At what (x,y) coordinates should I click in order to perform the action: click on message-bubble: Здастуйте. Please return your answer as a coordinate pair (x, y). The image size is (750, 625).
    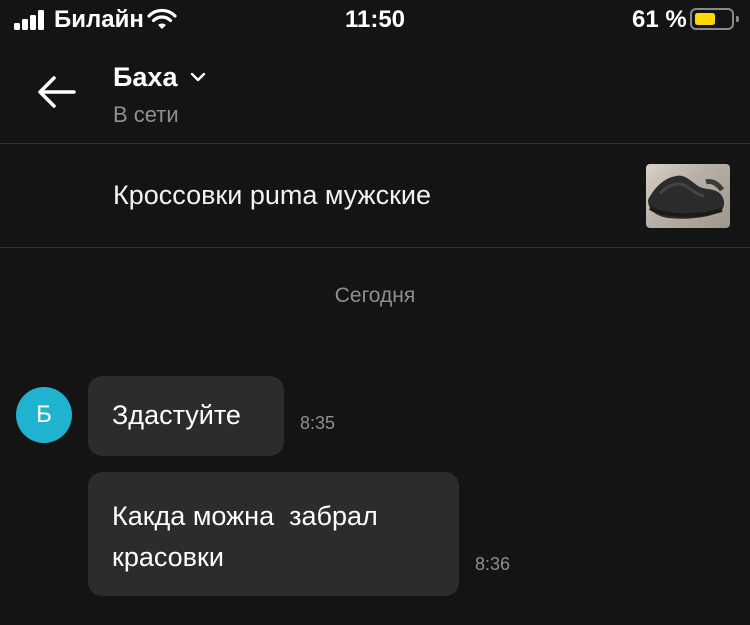
    Looking at the image, I should click on (186, 416).